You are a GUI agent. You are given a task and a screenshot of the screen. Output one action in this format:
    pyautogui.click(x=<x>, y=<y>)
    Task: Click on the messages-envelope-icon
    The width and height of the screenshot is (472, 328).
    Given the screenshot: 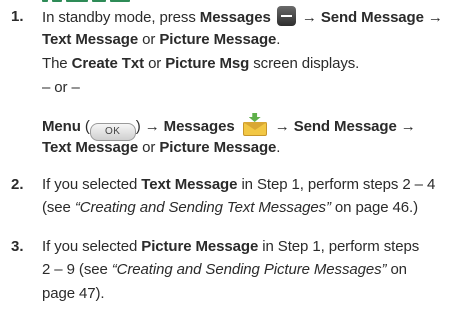 What is the action you would take?
    pyautogui.click(x=255, y=125)
    